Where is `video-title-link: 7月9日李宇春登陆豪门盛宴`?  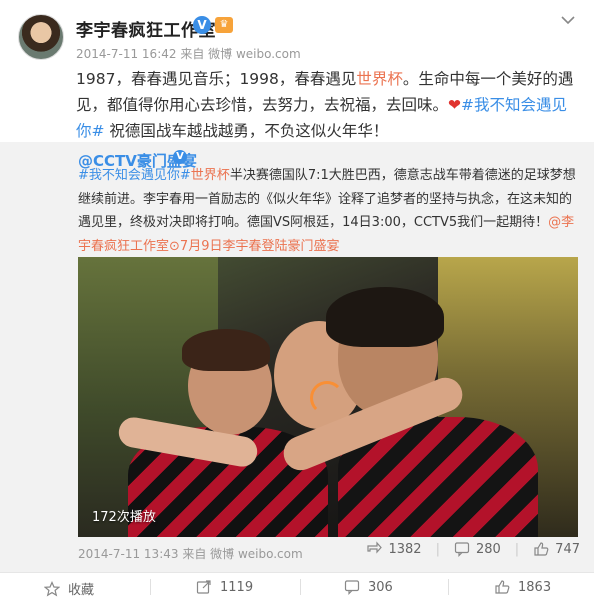 video-title-link: 7月9日李宇春登陆豪门盛宴 is located at coordinates (260, 246).